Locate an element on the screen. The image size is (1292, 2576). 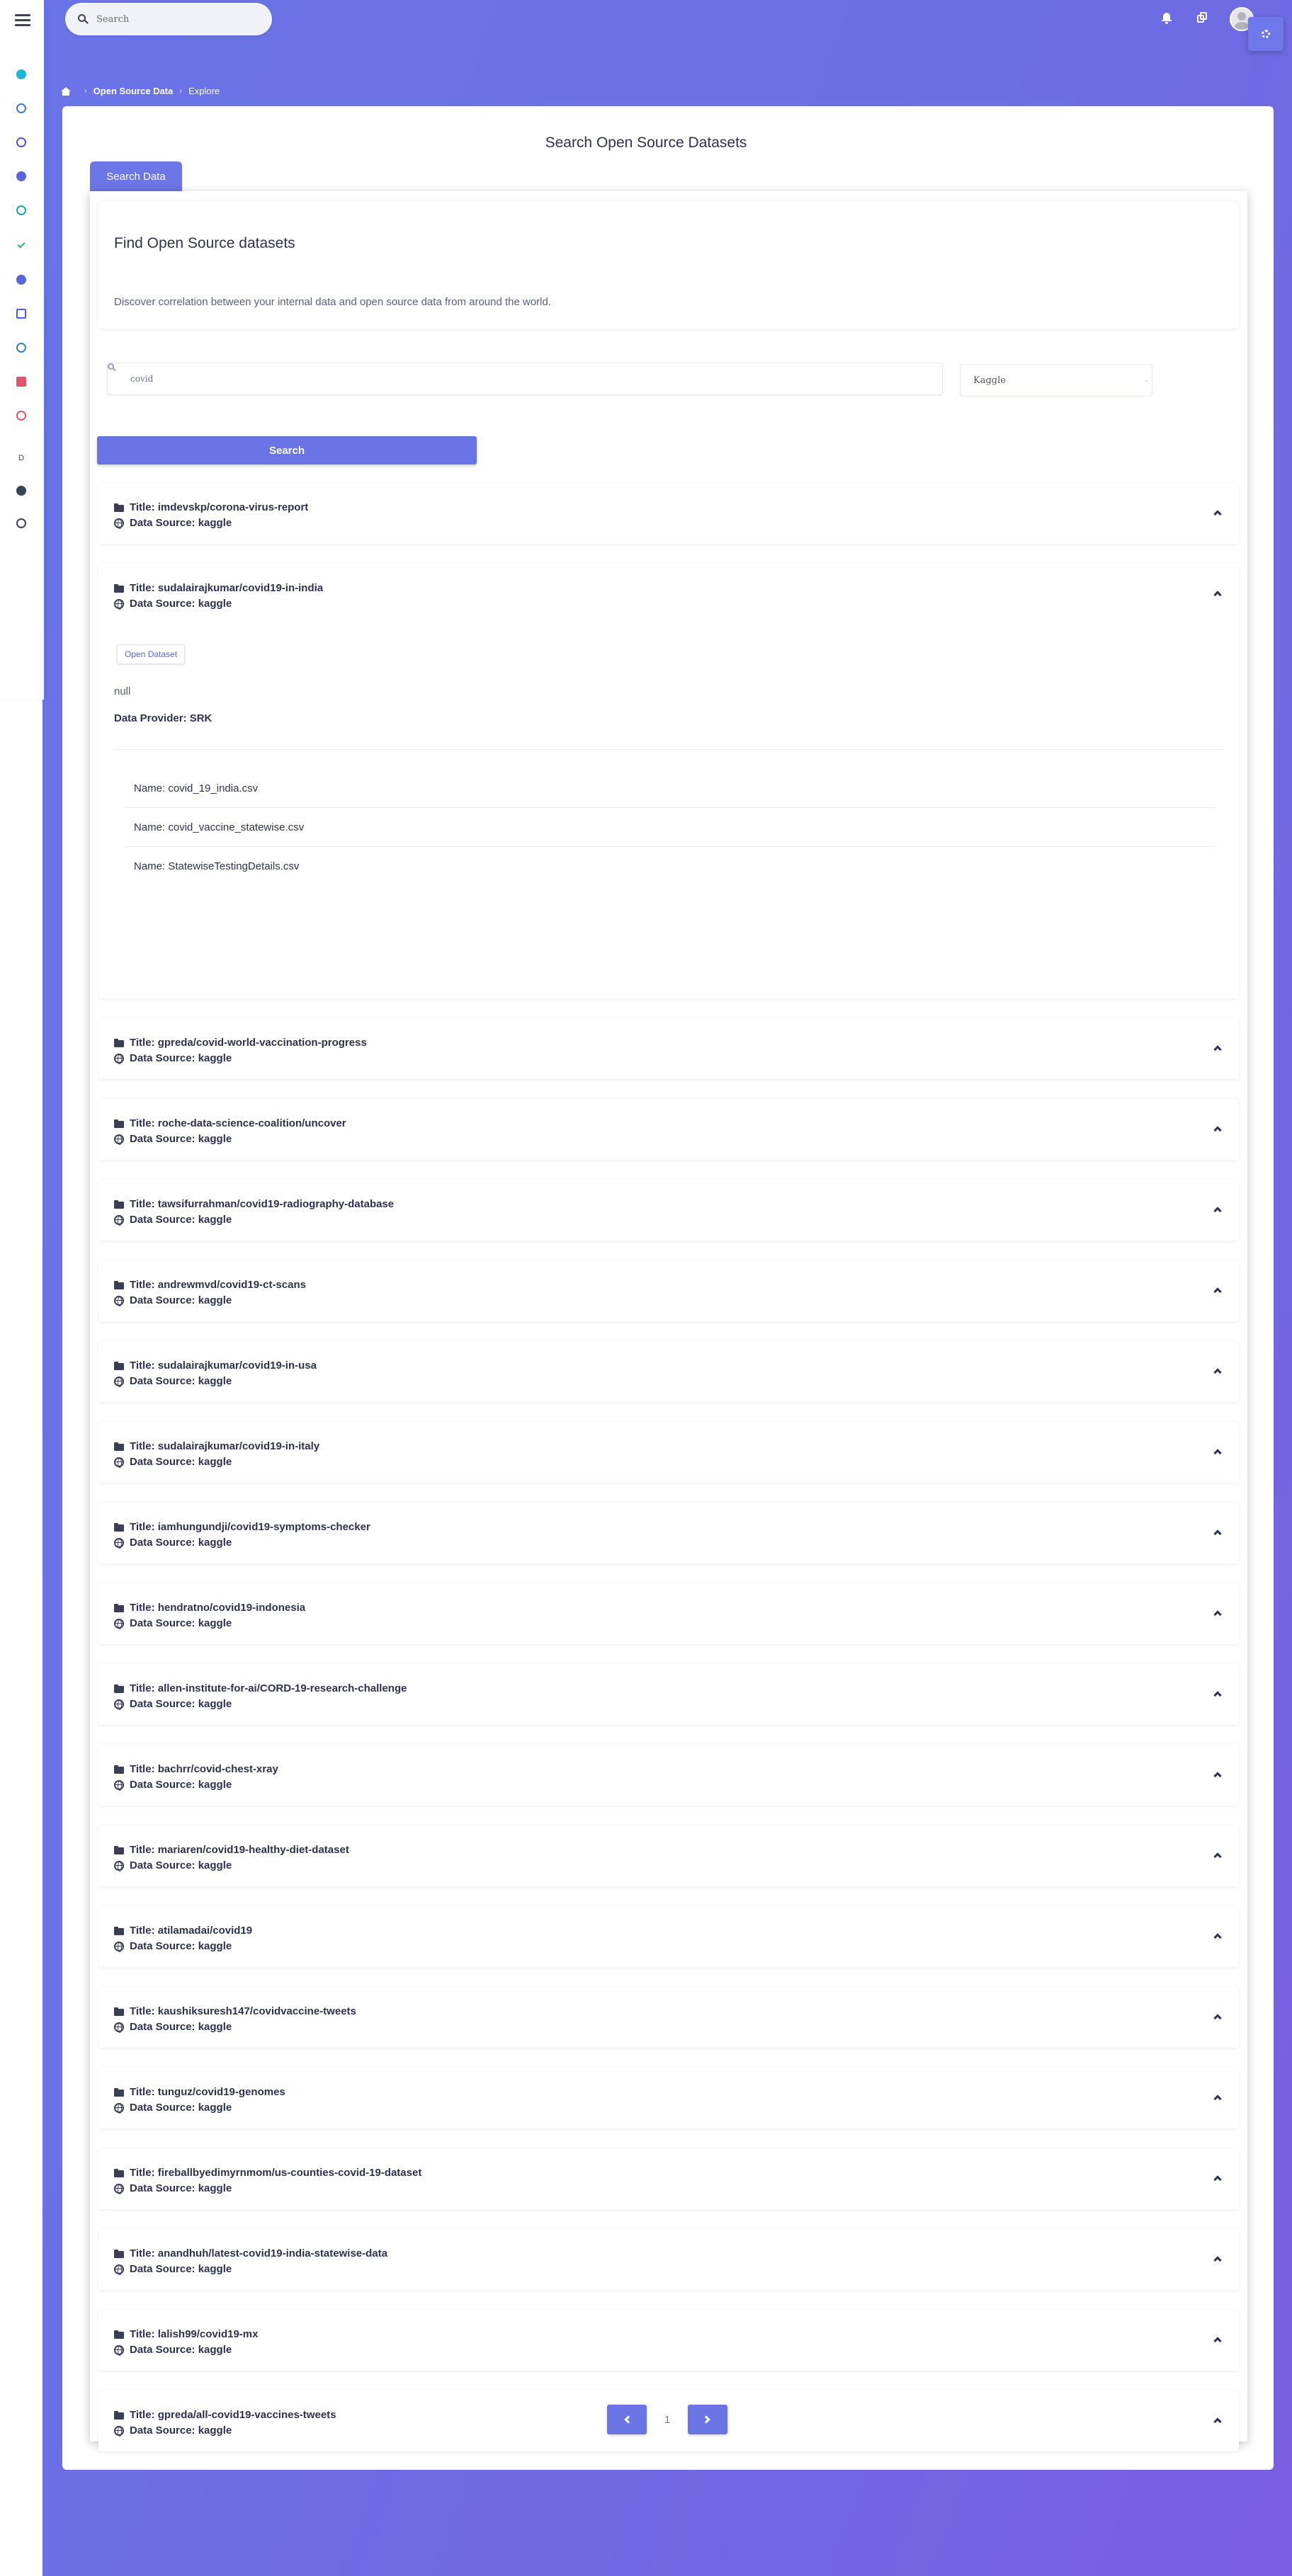
settings-button is located at coordinates (1266, 34).